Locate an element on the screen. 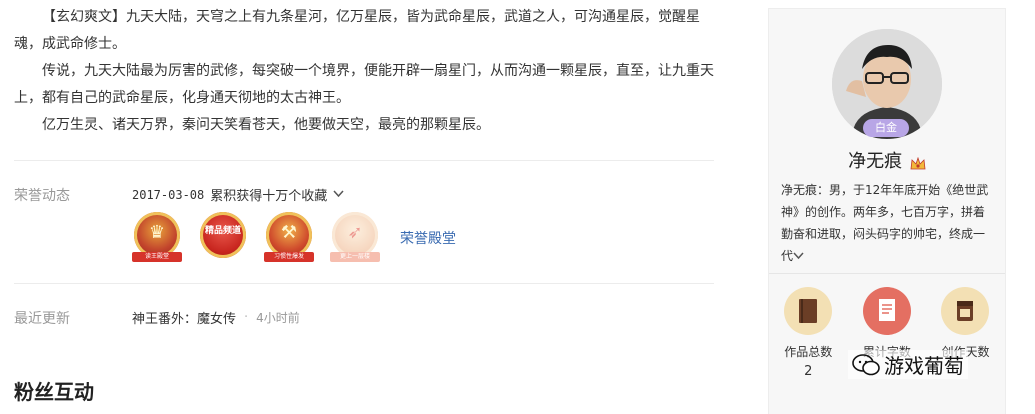 This screenshot has height=414, width=1035. rocket-icon: ➶ 更上一层楼 is located at coordinates (355, 238).